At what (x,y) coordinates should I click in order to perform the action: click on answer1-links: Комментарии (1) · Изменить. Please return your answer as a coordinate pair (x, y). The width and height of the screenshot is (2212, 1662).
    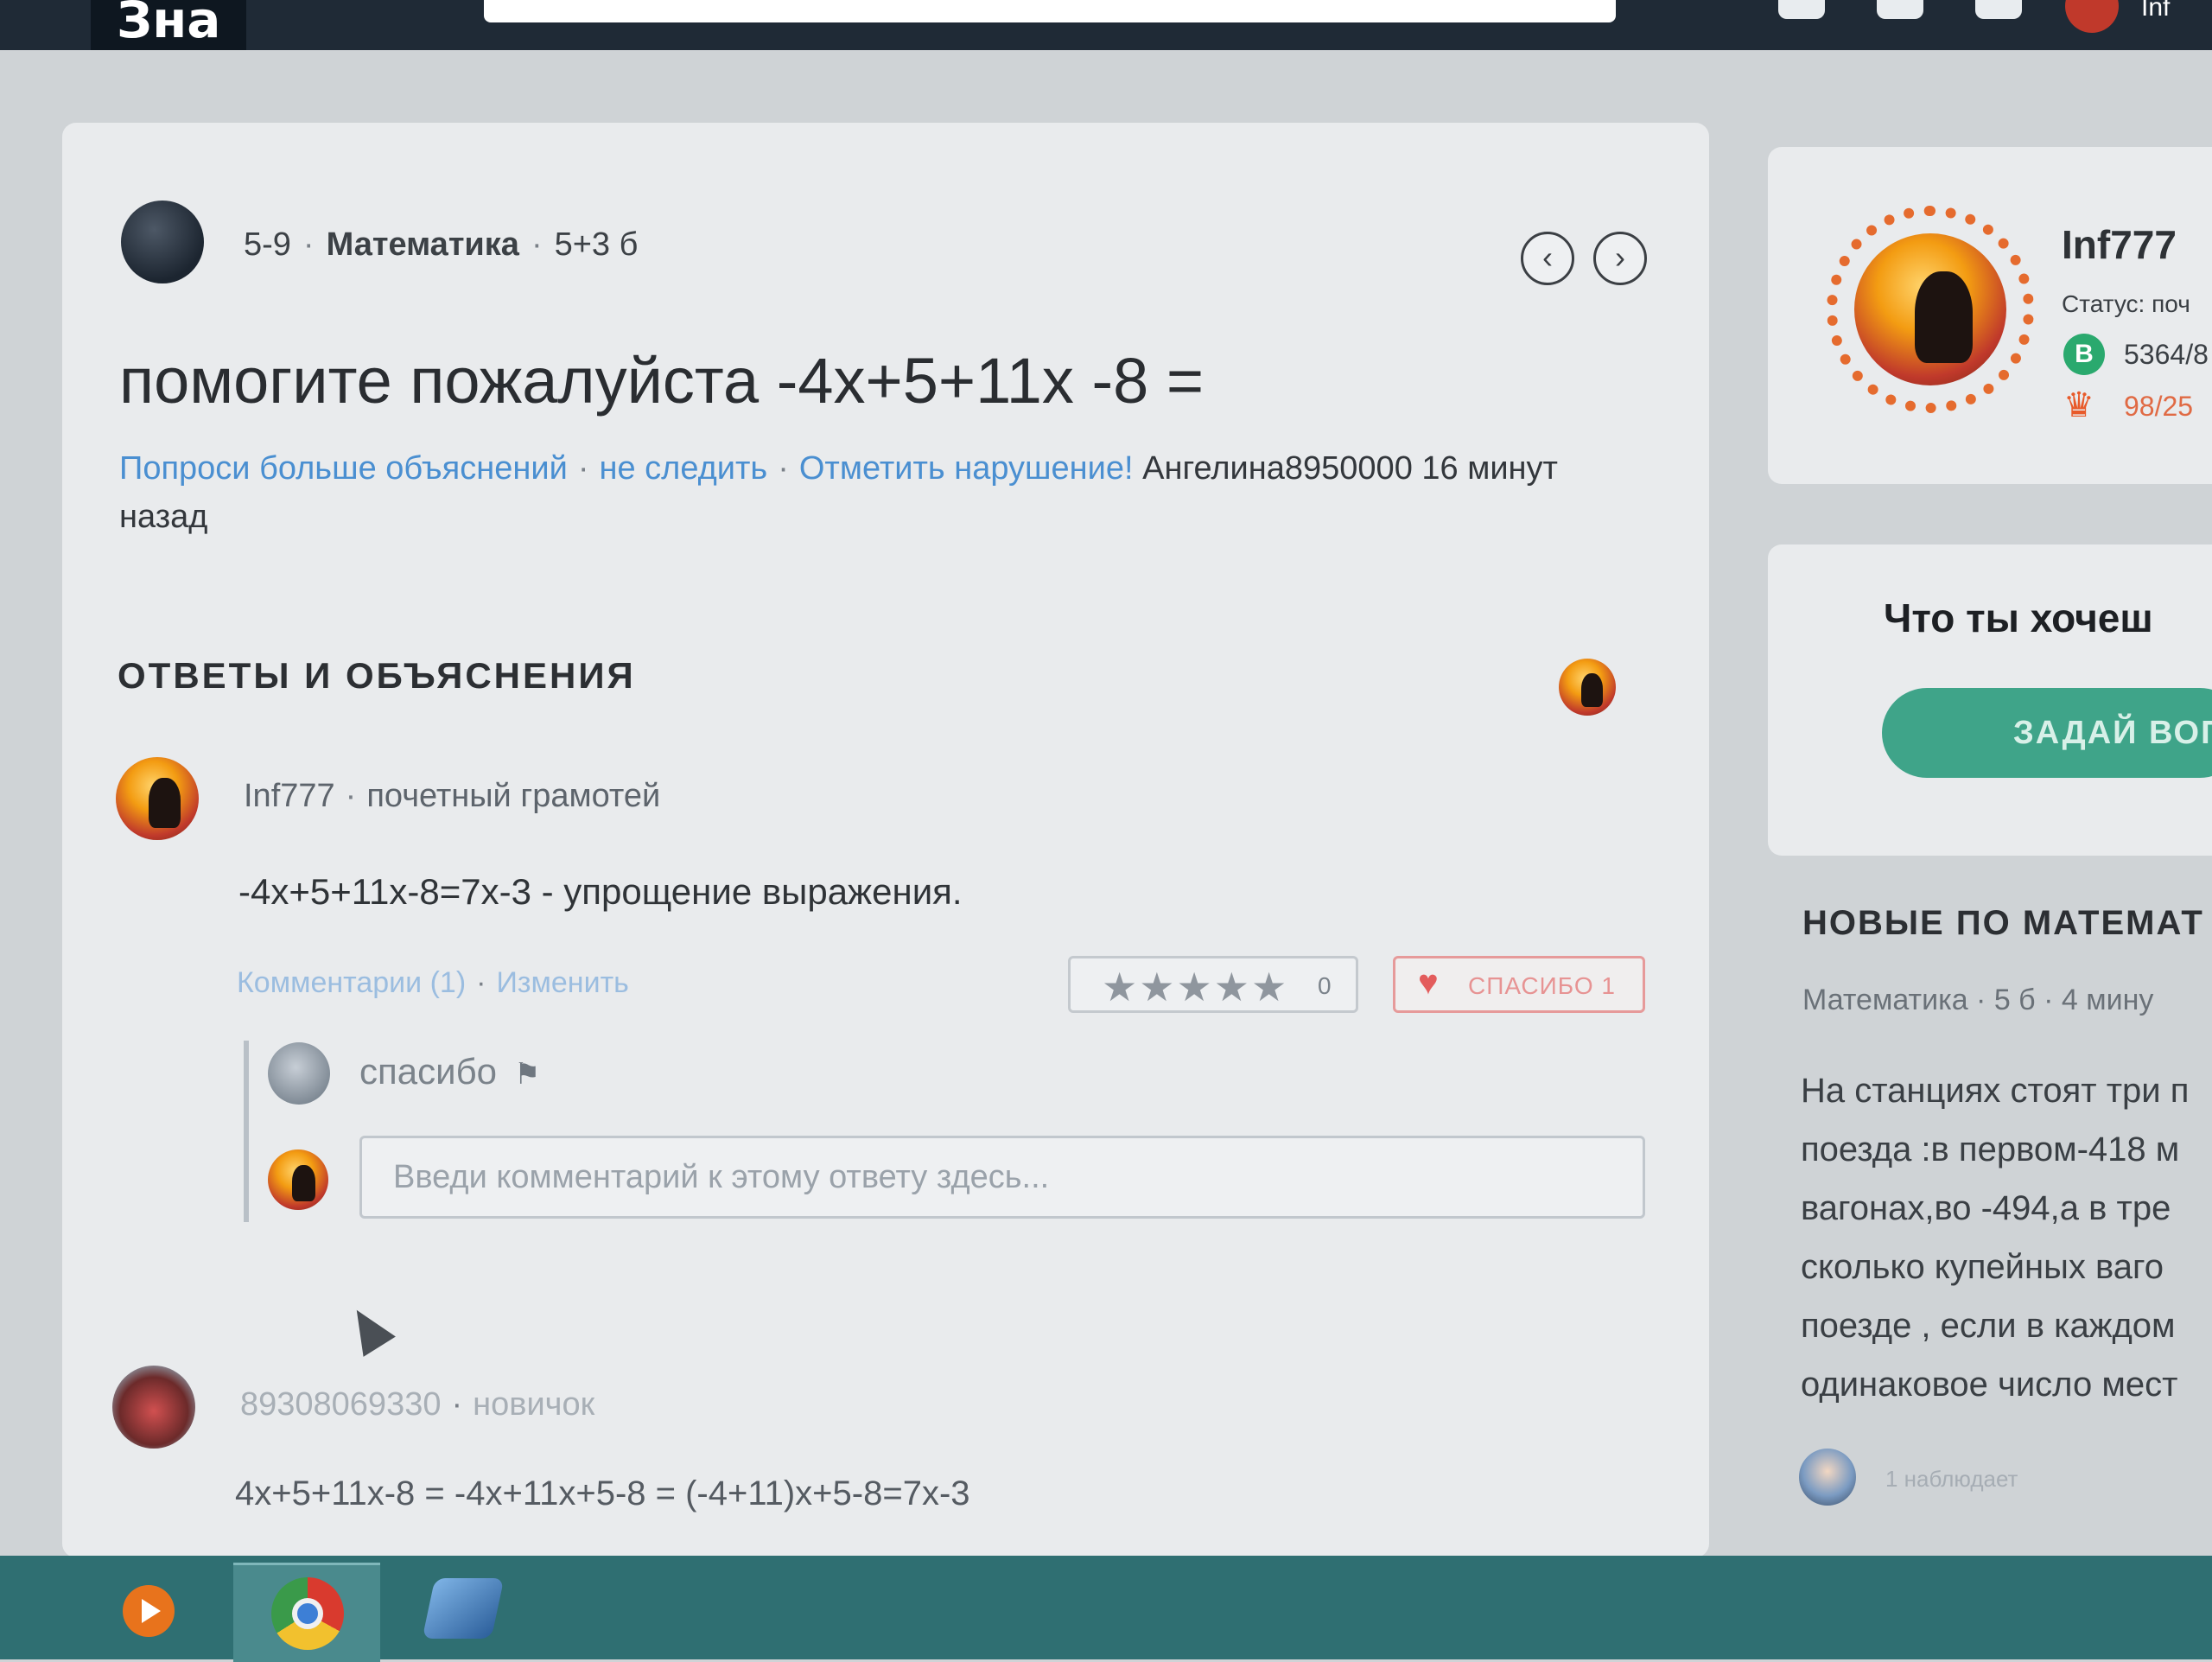
    Looking at the image, I should click on (433, 982).